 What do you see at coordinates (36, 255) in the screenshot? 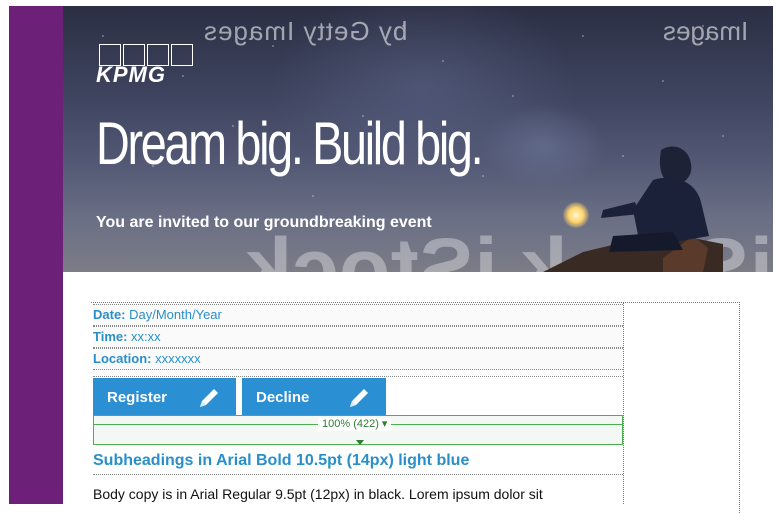
I see `left-purple-bar` at bounding box center [36, 255].